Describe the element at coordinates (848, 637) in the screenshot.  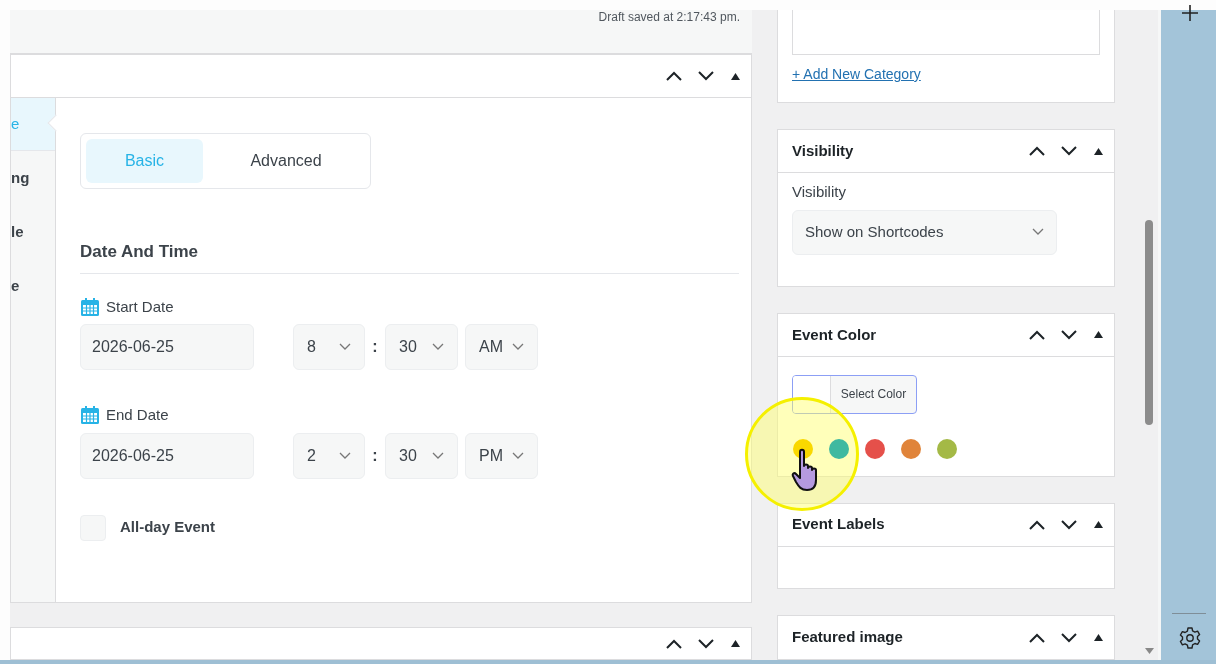
I see `panel-title: Featured image` at that location.